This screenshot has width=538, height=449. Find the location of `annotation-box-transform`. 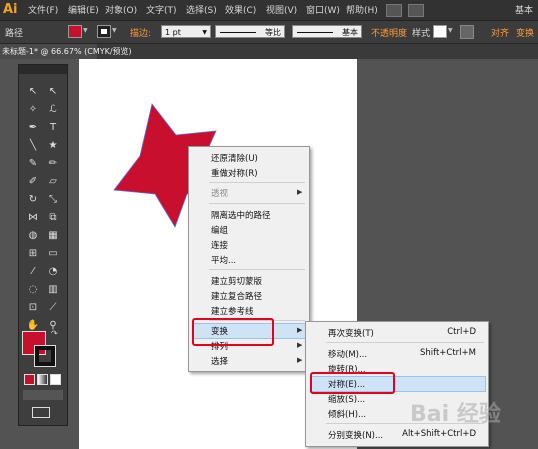

annotation-box-transform is located at coordinates (233, 332).